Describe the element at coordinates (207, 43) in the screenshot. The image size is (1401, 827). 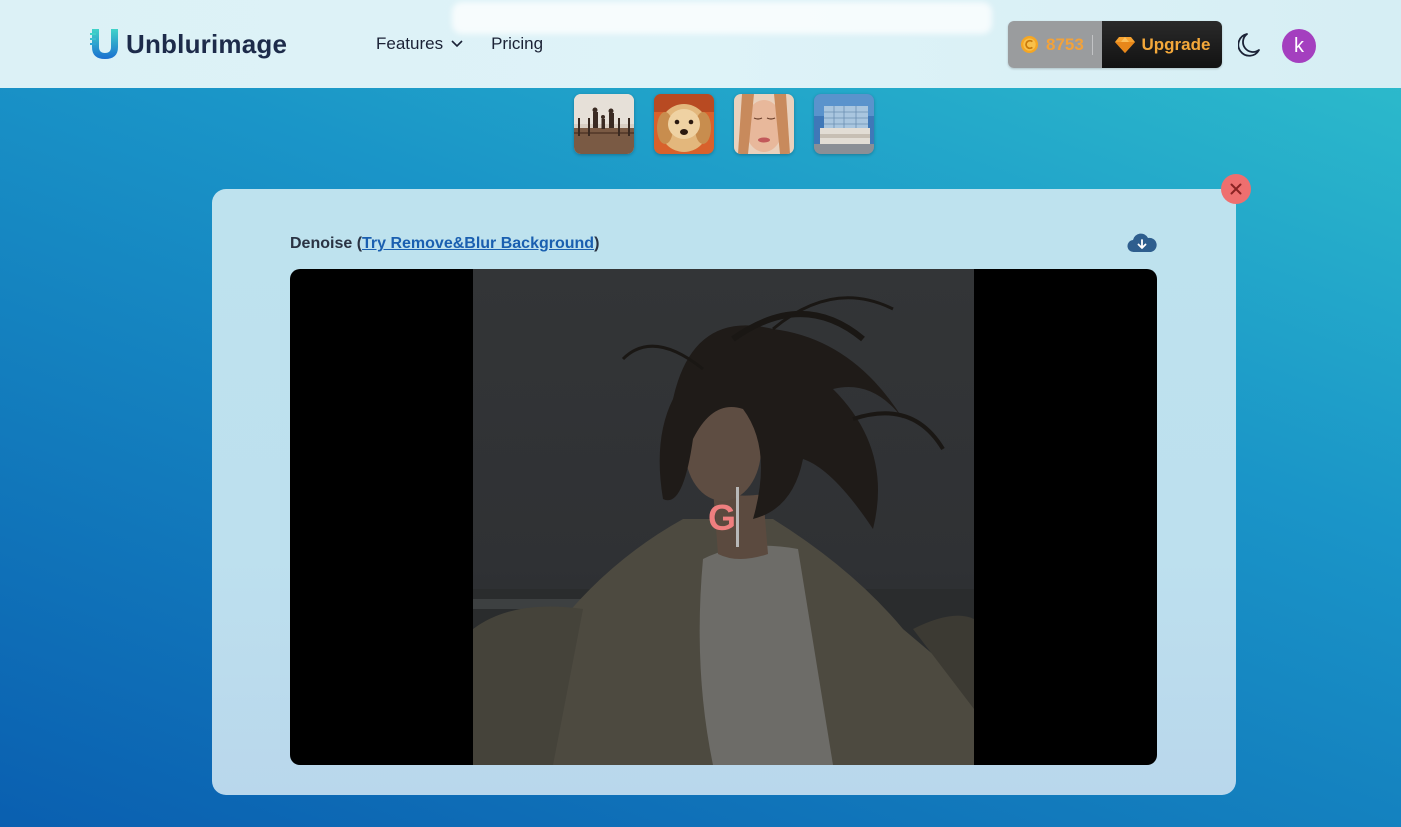
I see `brand-name: Unblurimage` at that location.